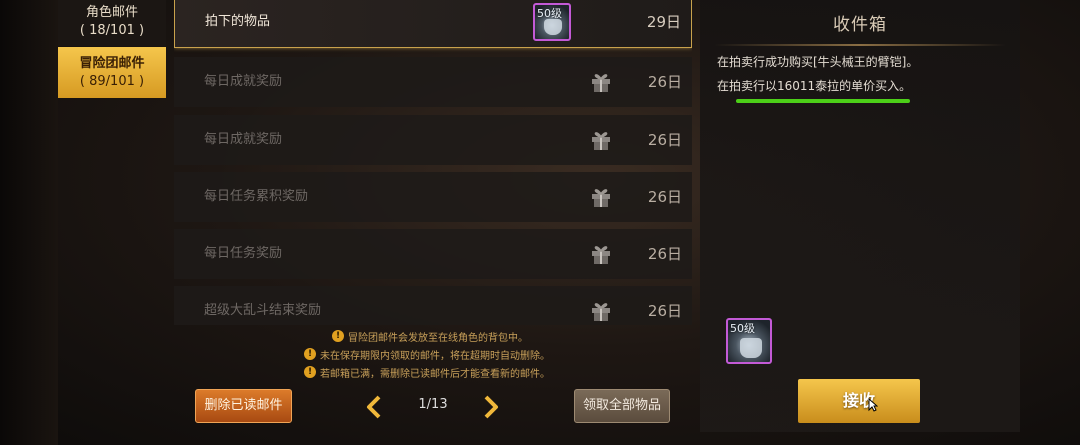 This screenshot has width=1080, height=445. I want to click on notice-text: 若邮箱已满，需删除已读邮件后才能查看新的邮件。, so click(435, 374).